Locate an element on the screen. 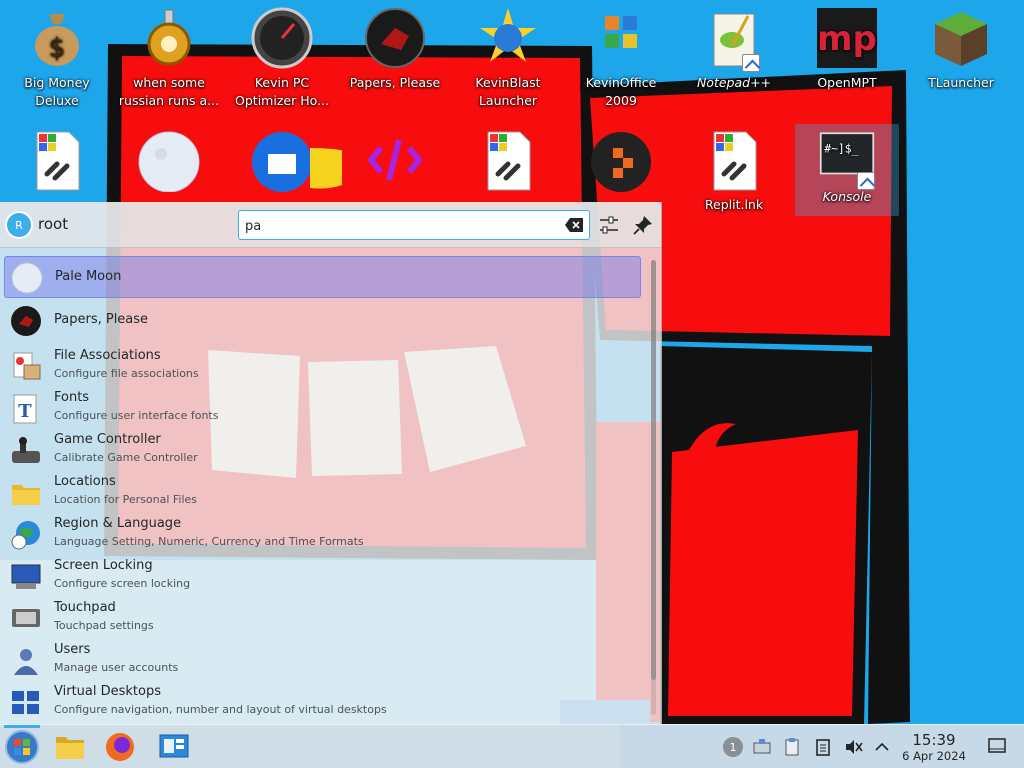 This screenshot has height=768, width=1024. desktop-icon-openmpt: mp OpenMPT is located at coordinates (847, 57).